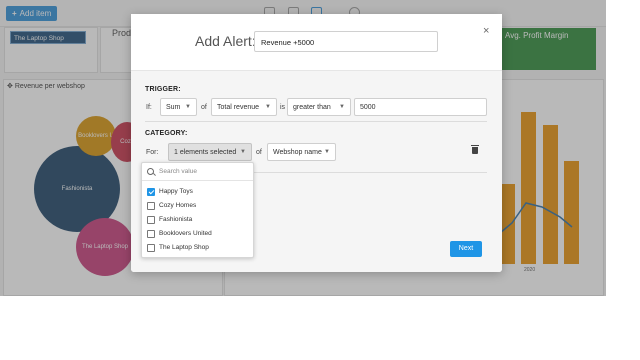  What do you see at coordinates (283, 107) in the screenshot?
I see `is-label: is` at bounding box center [283, 107].